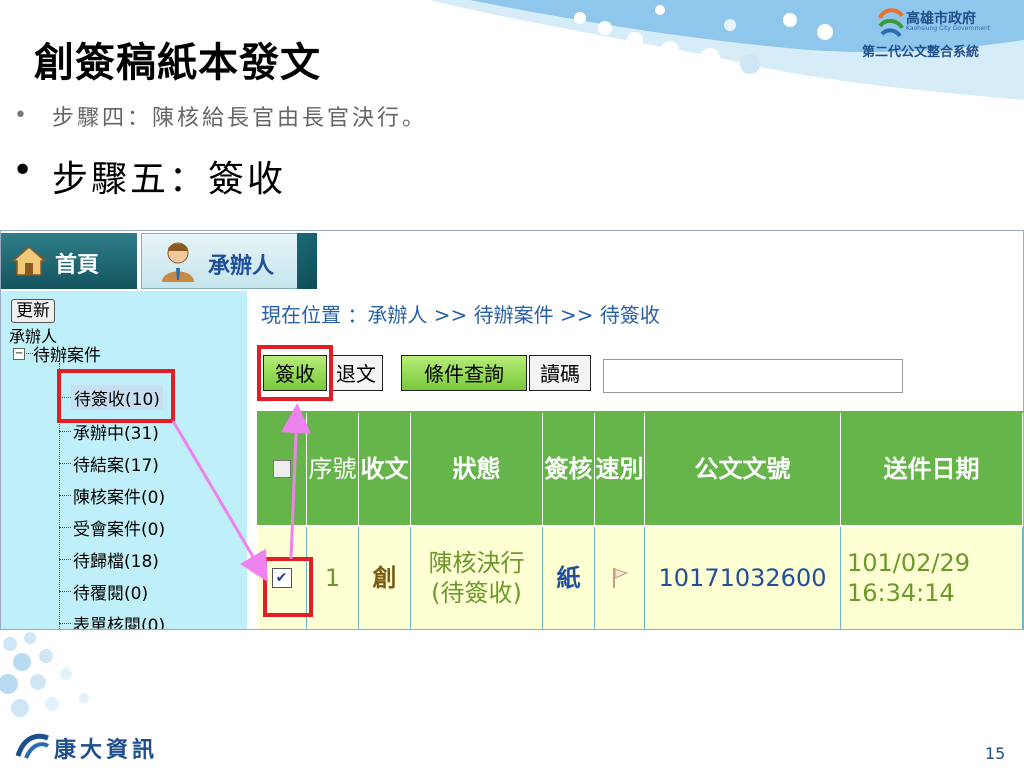 The image size is (1024, 768). Describe the element at coordinates (106, 750) in the screenshot. I see `footer-company: 康大資訊` at that location.